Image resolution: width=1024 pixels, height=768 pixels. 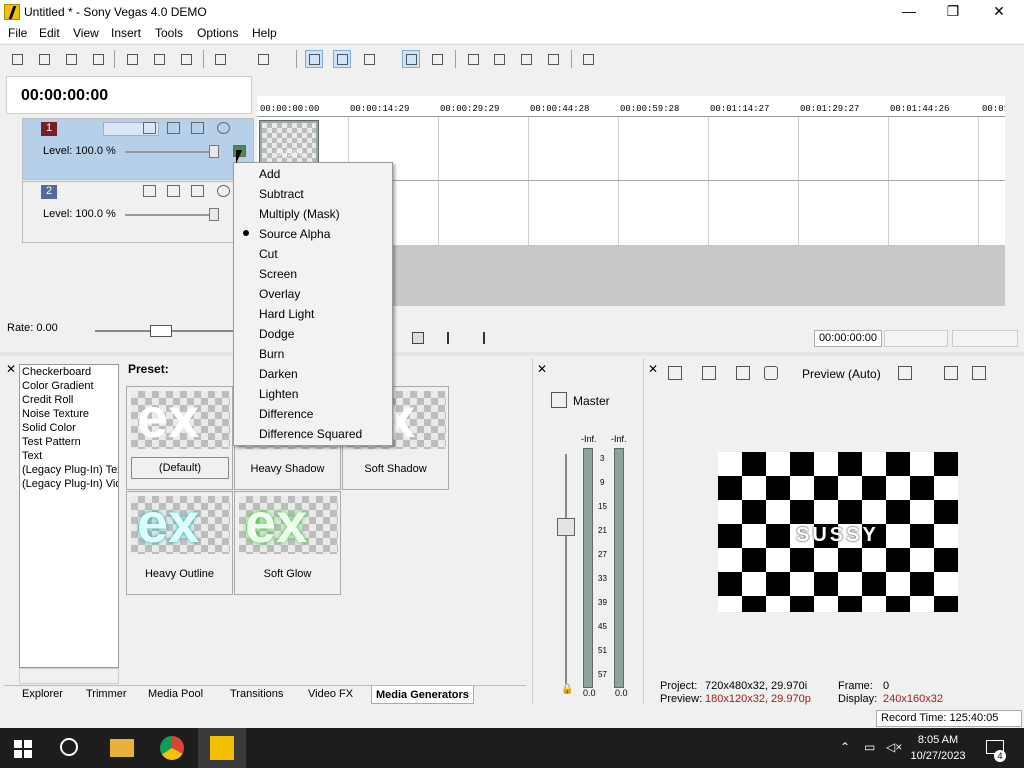 I want to click on volume-muted-icon: ◁×, so click(x=894, y=747).